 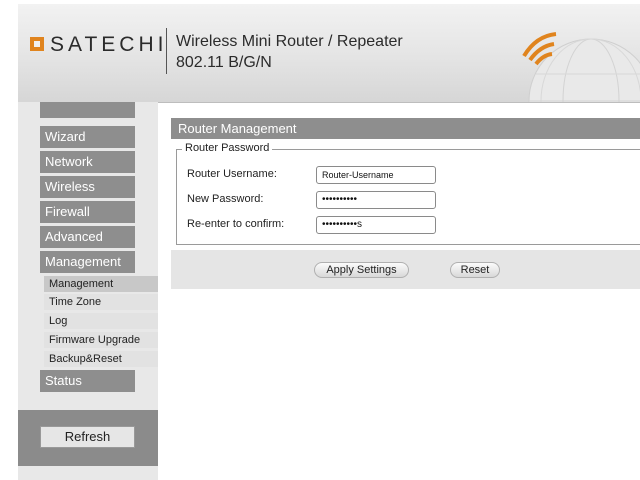 What do you see at coordinates (361, 270) in the screenshot?
I see `apply-settings-button: Apply Settings` at bounding box center [361, 270].